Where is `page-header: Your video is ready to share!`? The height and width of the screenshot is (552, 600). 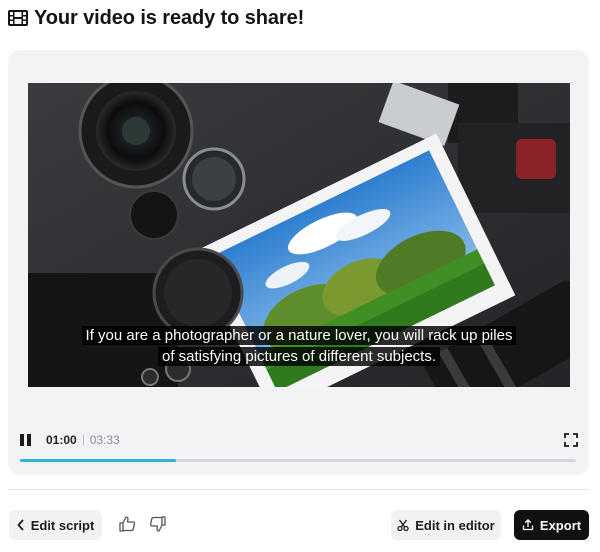 page-header: Your video is ready to share! is located at coordinates (156, 18).